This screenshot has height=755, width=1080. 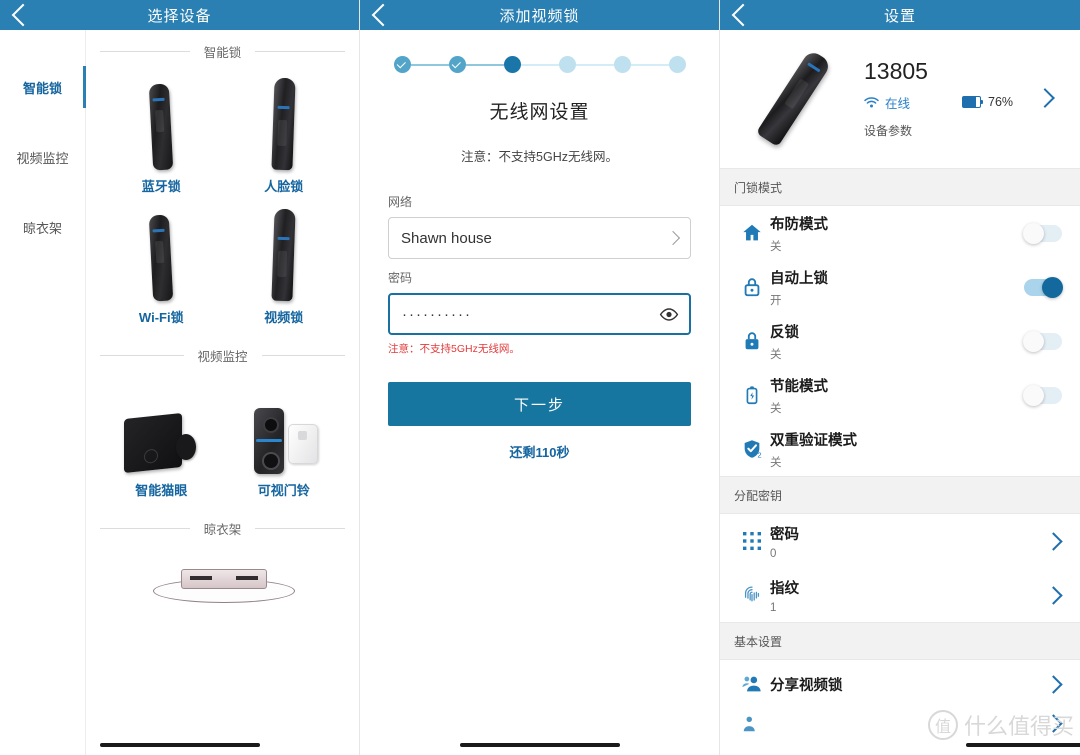 I want to click on setting-title: 布防模式, so click(x=799, y=224).